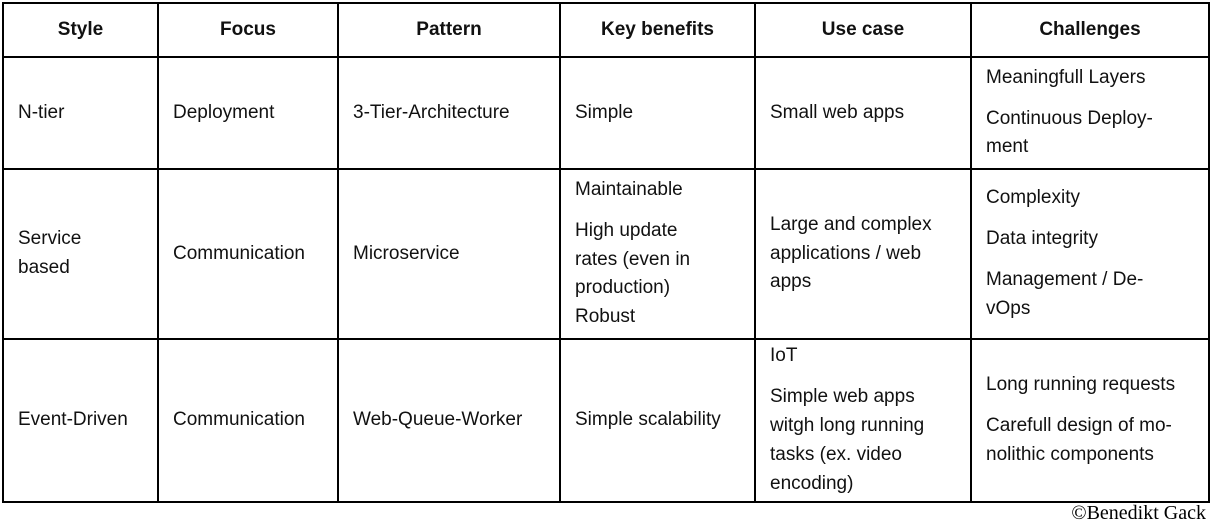 This screenshot has height=524, width=1210. What do you see at coordinates (836, 454) in the screenshot?
I see `cell-text-line: tasks (ex. video` at bounding box center [836, 454].